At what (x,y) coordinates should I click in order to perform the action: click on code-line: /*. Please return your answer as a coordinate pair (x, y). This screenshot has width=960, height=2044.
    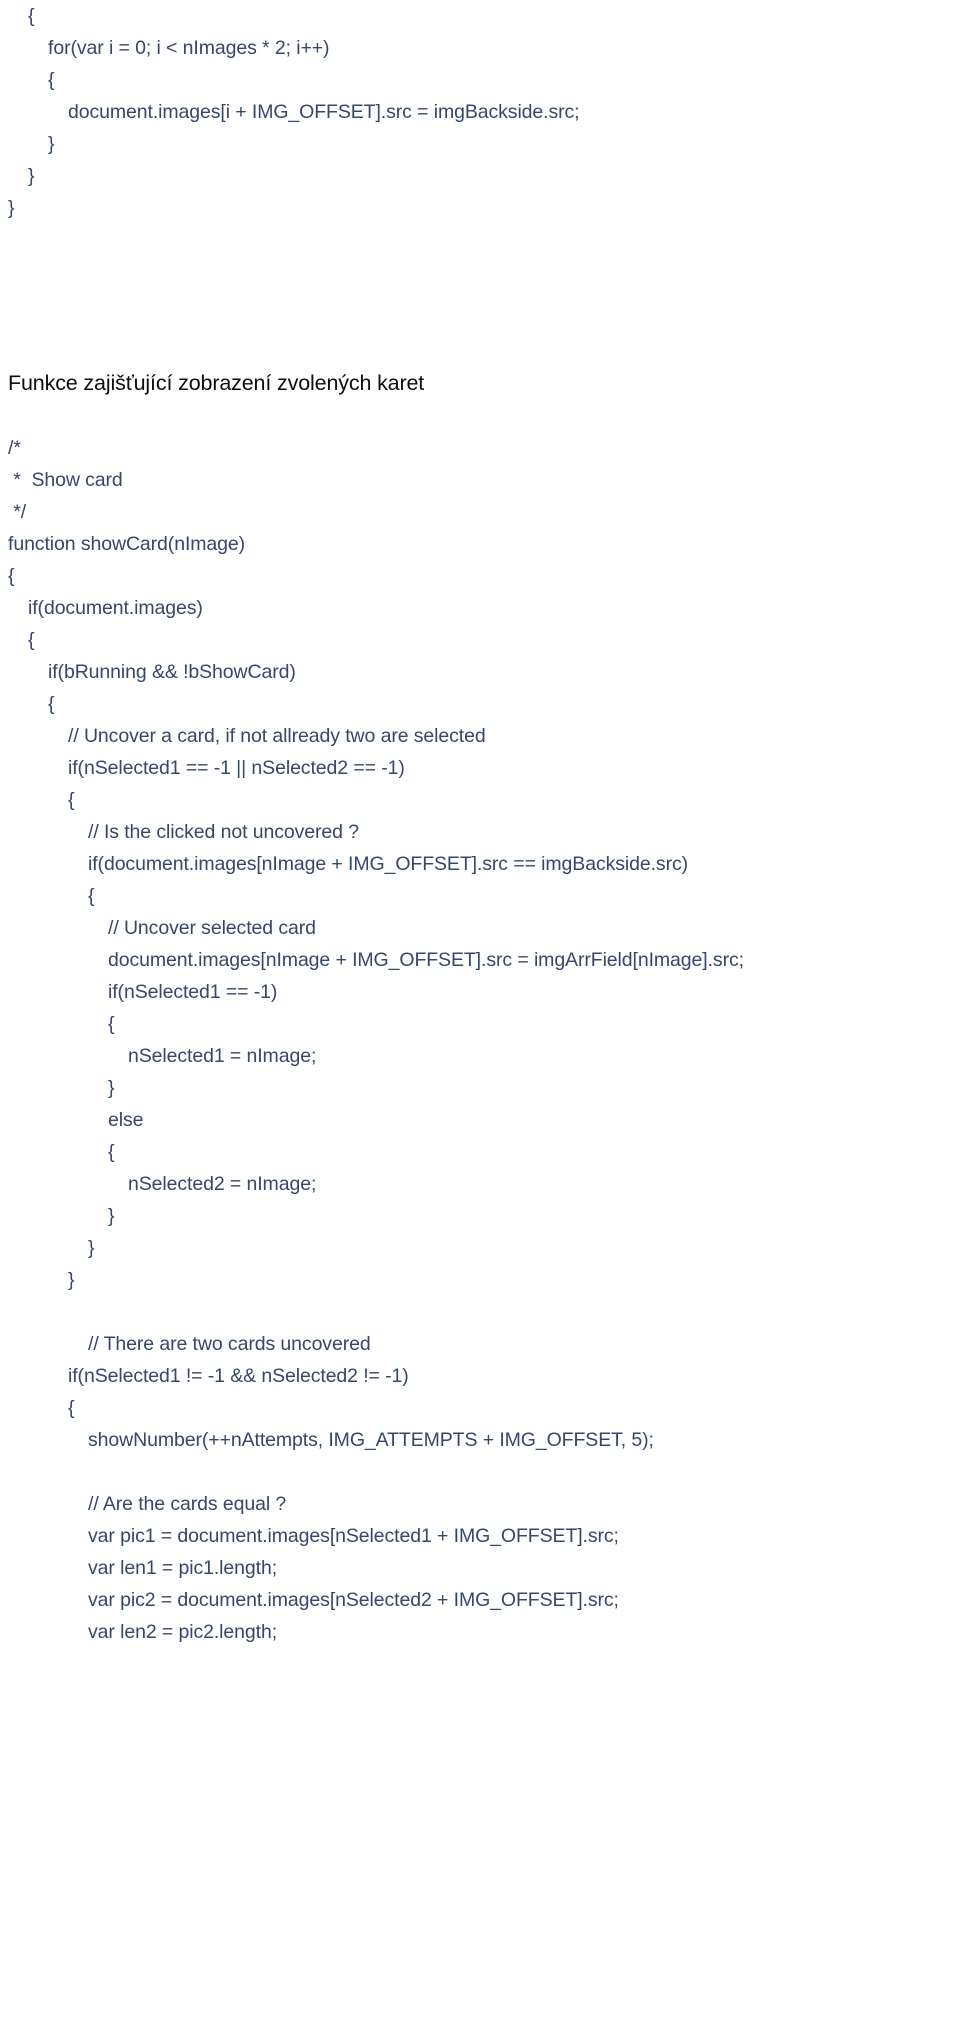
    Looking at the image, I should click on (14, 448).